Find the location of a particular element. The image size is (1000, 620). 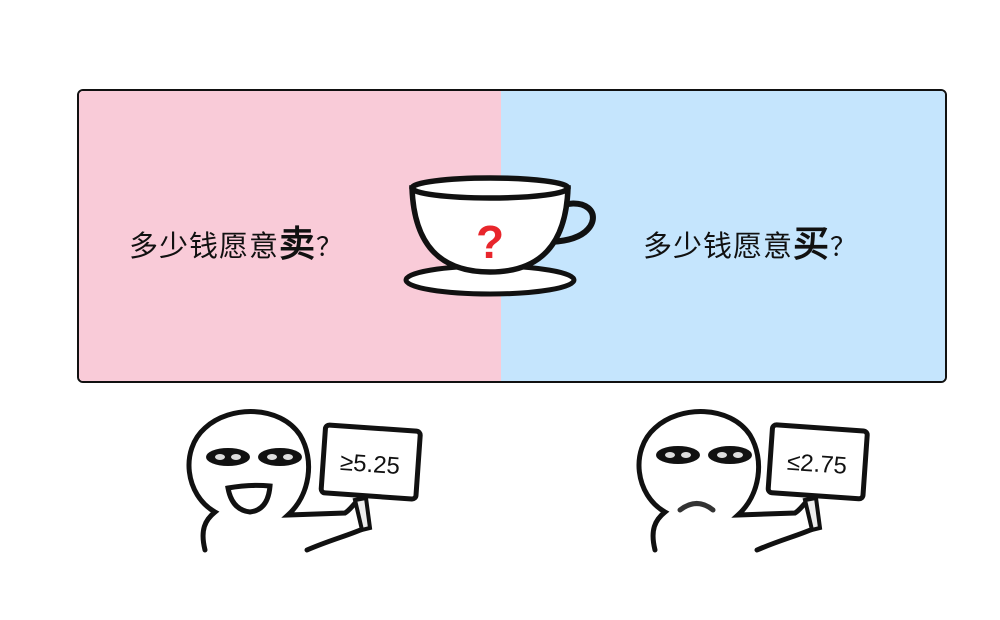

seller-sign-text: ≥5.25 is located at coordinates (370, 464).